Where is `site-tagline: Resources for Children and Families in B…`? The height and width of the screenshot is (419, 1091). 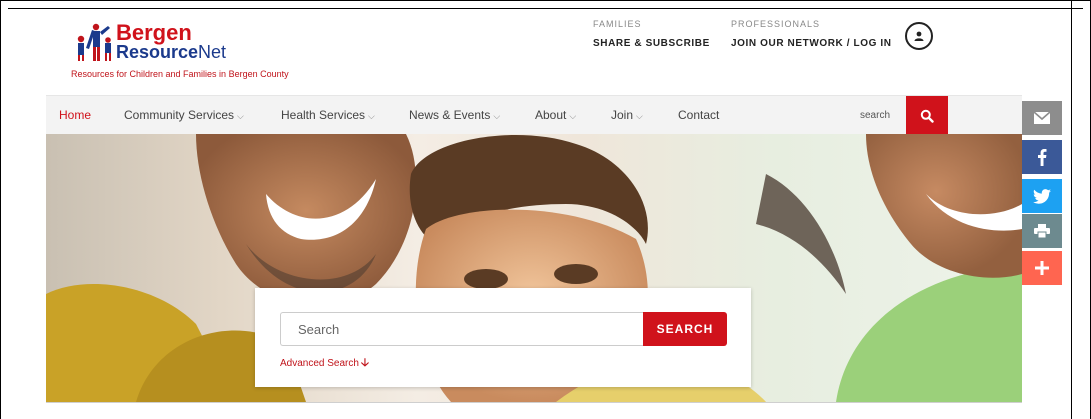 site-tagline: Resources for Children and Families in B… is located at coordinates (180, 74).